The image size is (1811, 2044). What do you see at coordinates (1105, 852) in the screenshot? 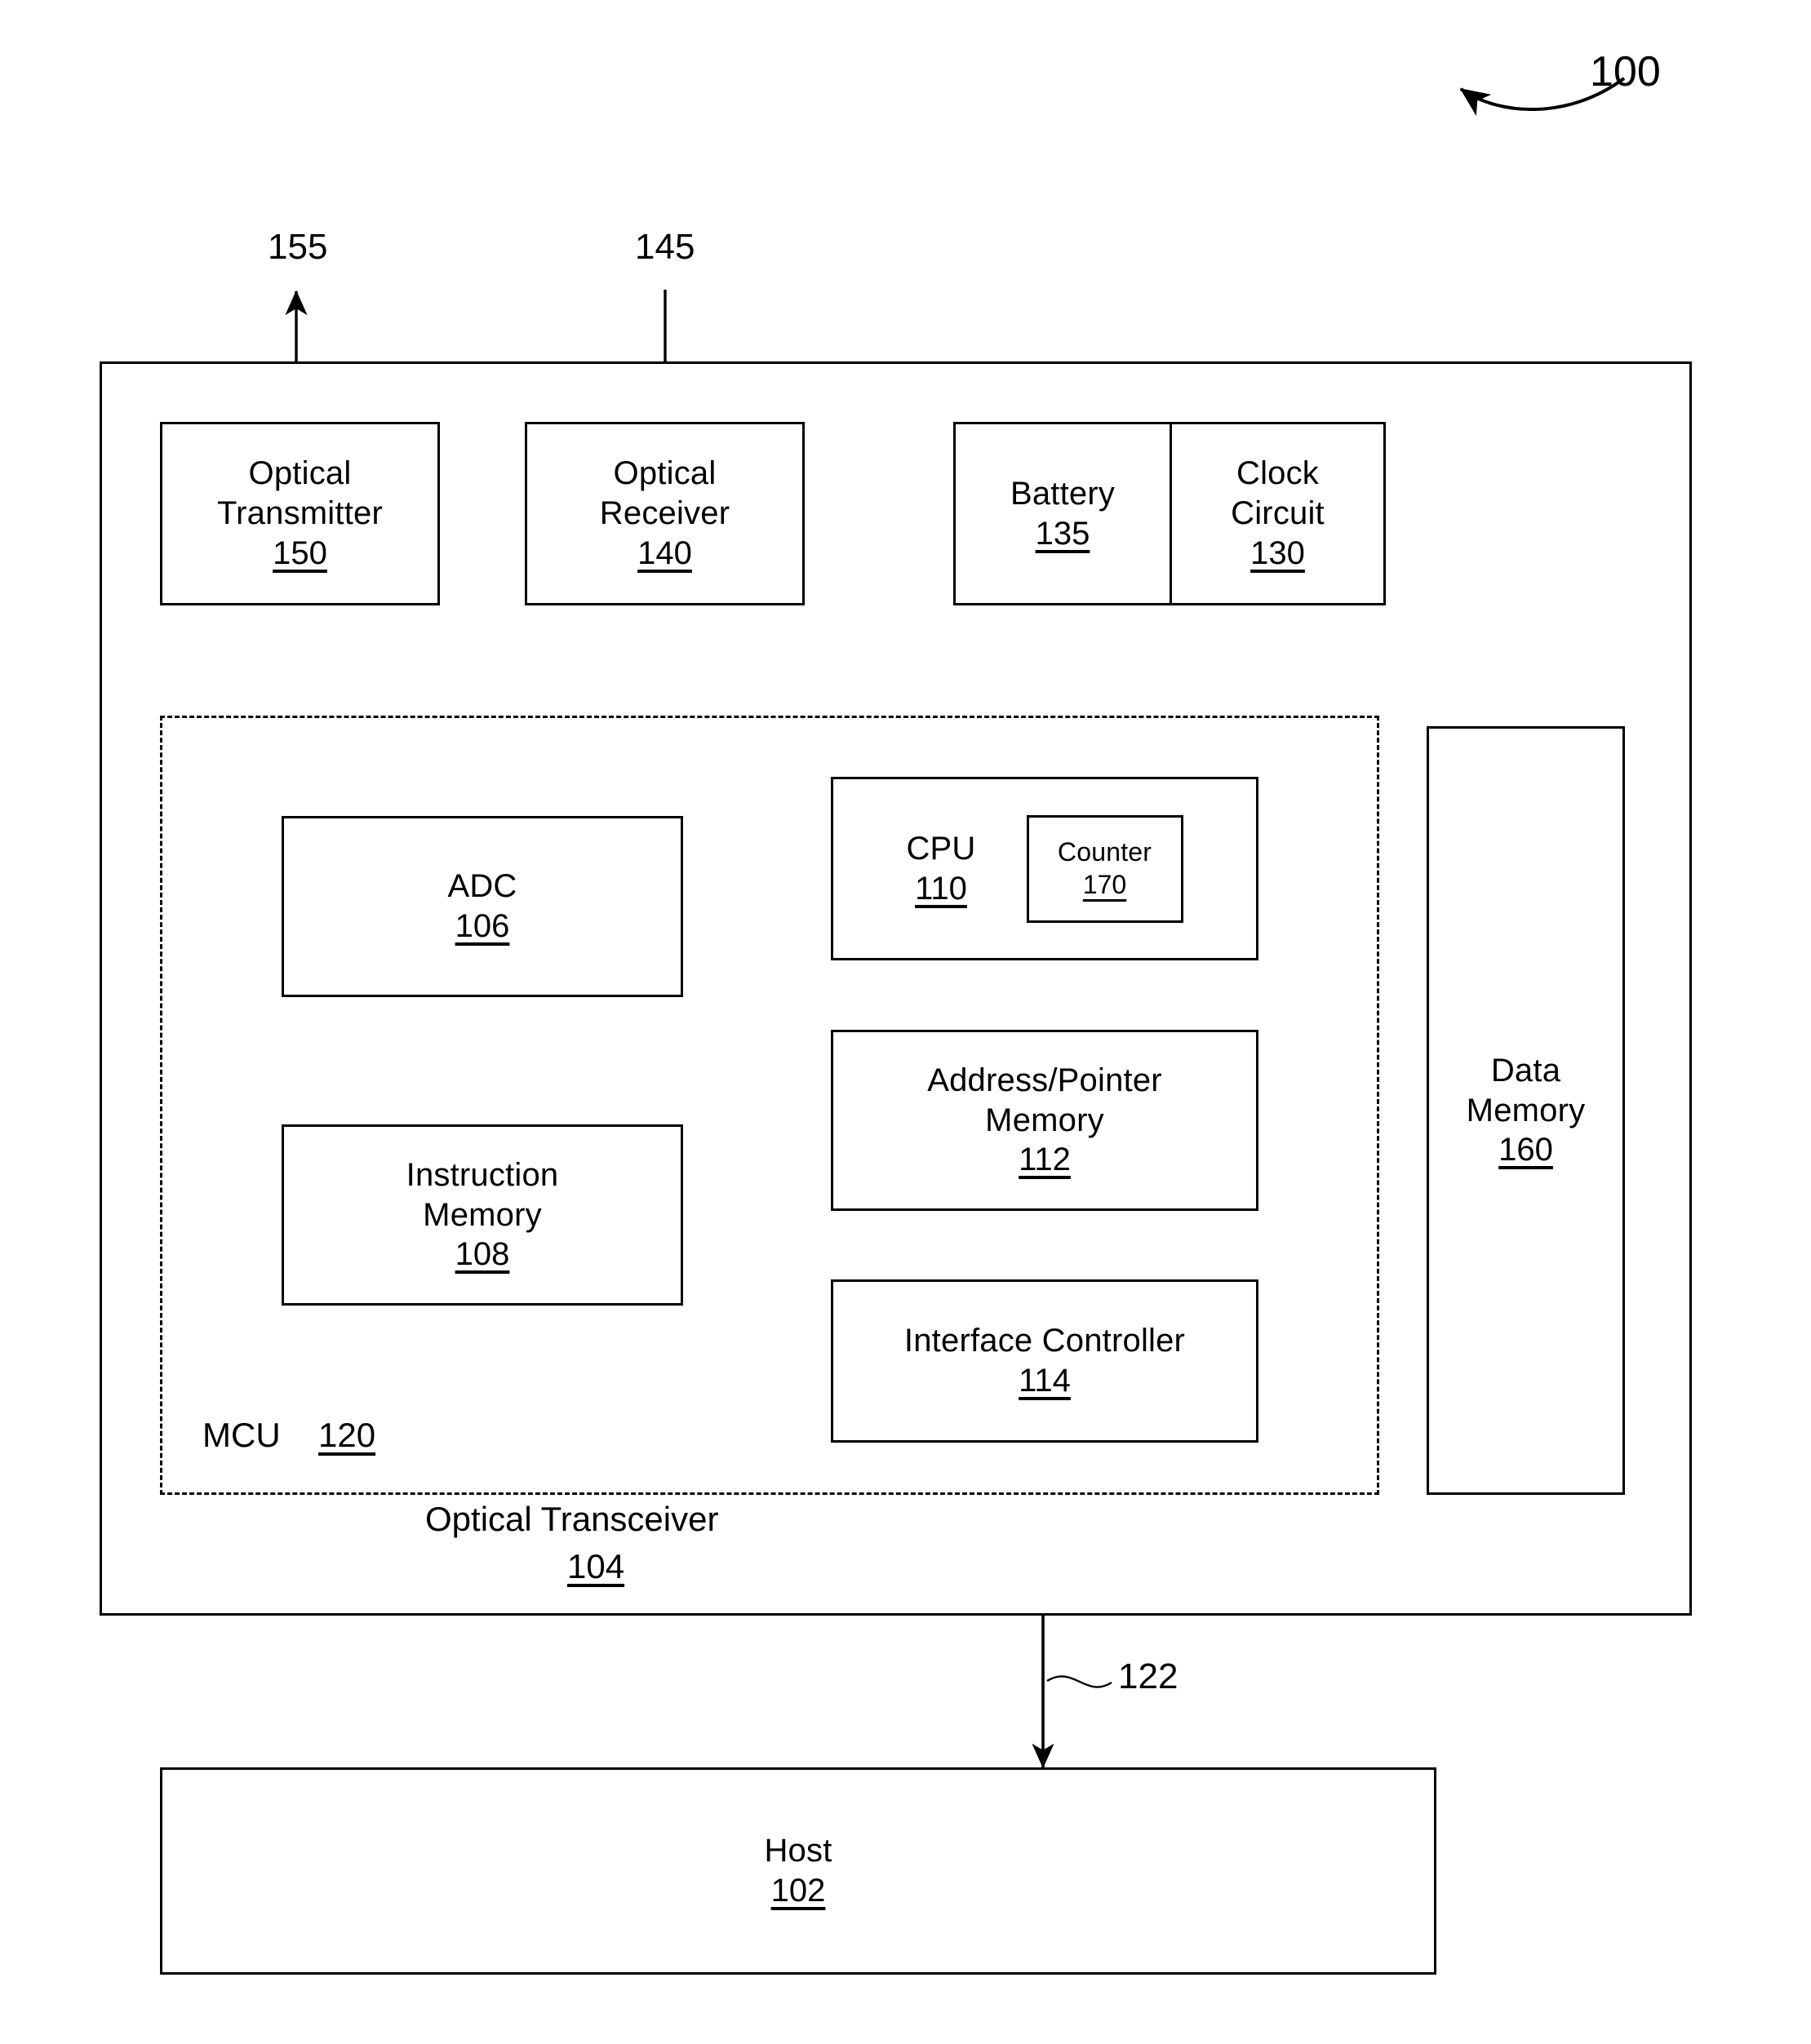
I see `counter-title: Counter` at bounding box center [1105, 852].